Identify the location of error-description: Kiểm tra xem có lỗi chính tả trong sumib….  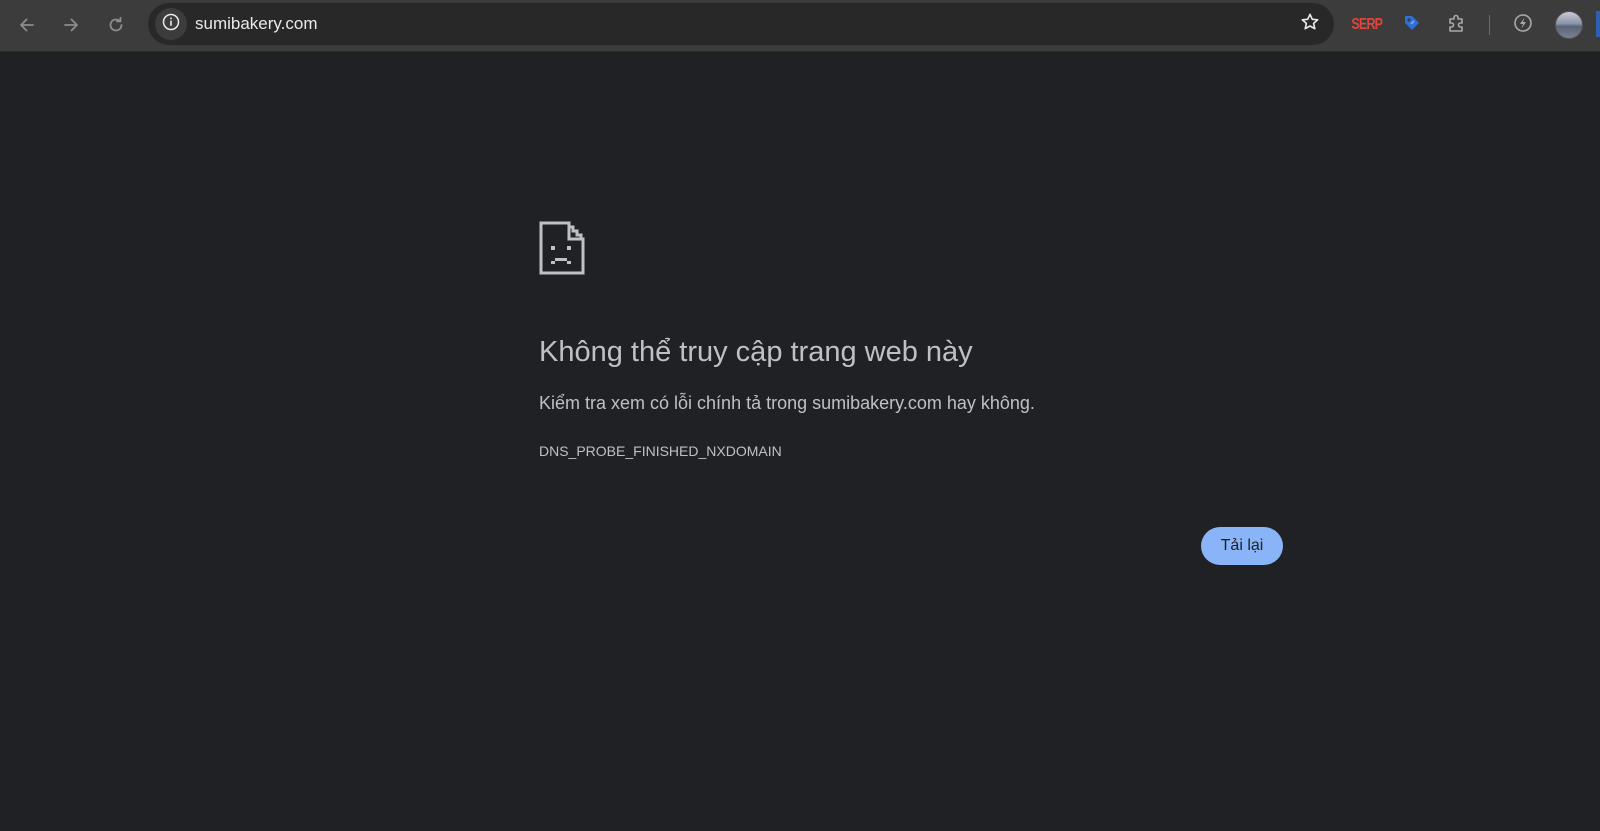
(787, 403).